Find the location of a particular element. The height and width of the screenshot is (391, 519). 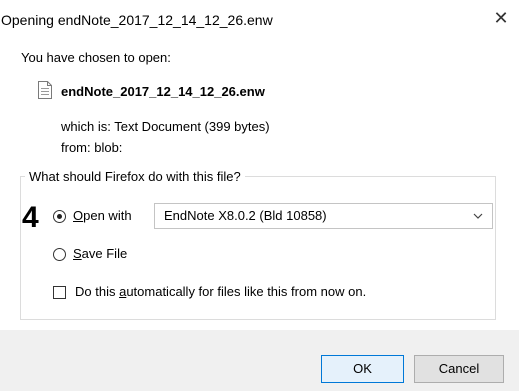

close-icon: ✕ is located at coordinates (501, 18).